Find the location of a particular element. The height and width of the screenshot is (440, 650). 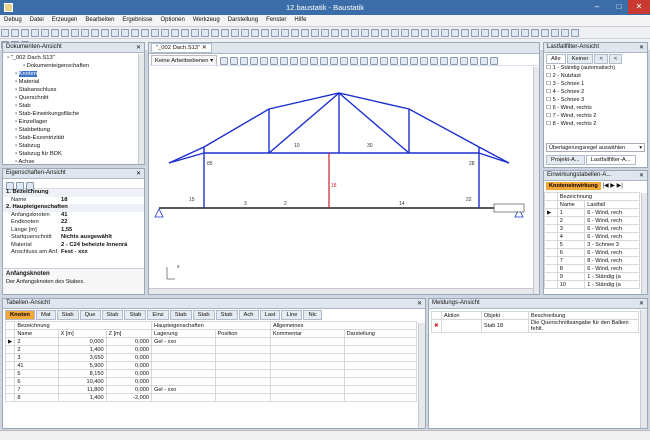

loadcase-item: ☐ 1 - Ständig (automatisch) is located at coordinates (595, 68).